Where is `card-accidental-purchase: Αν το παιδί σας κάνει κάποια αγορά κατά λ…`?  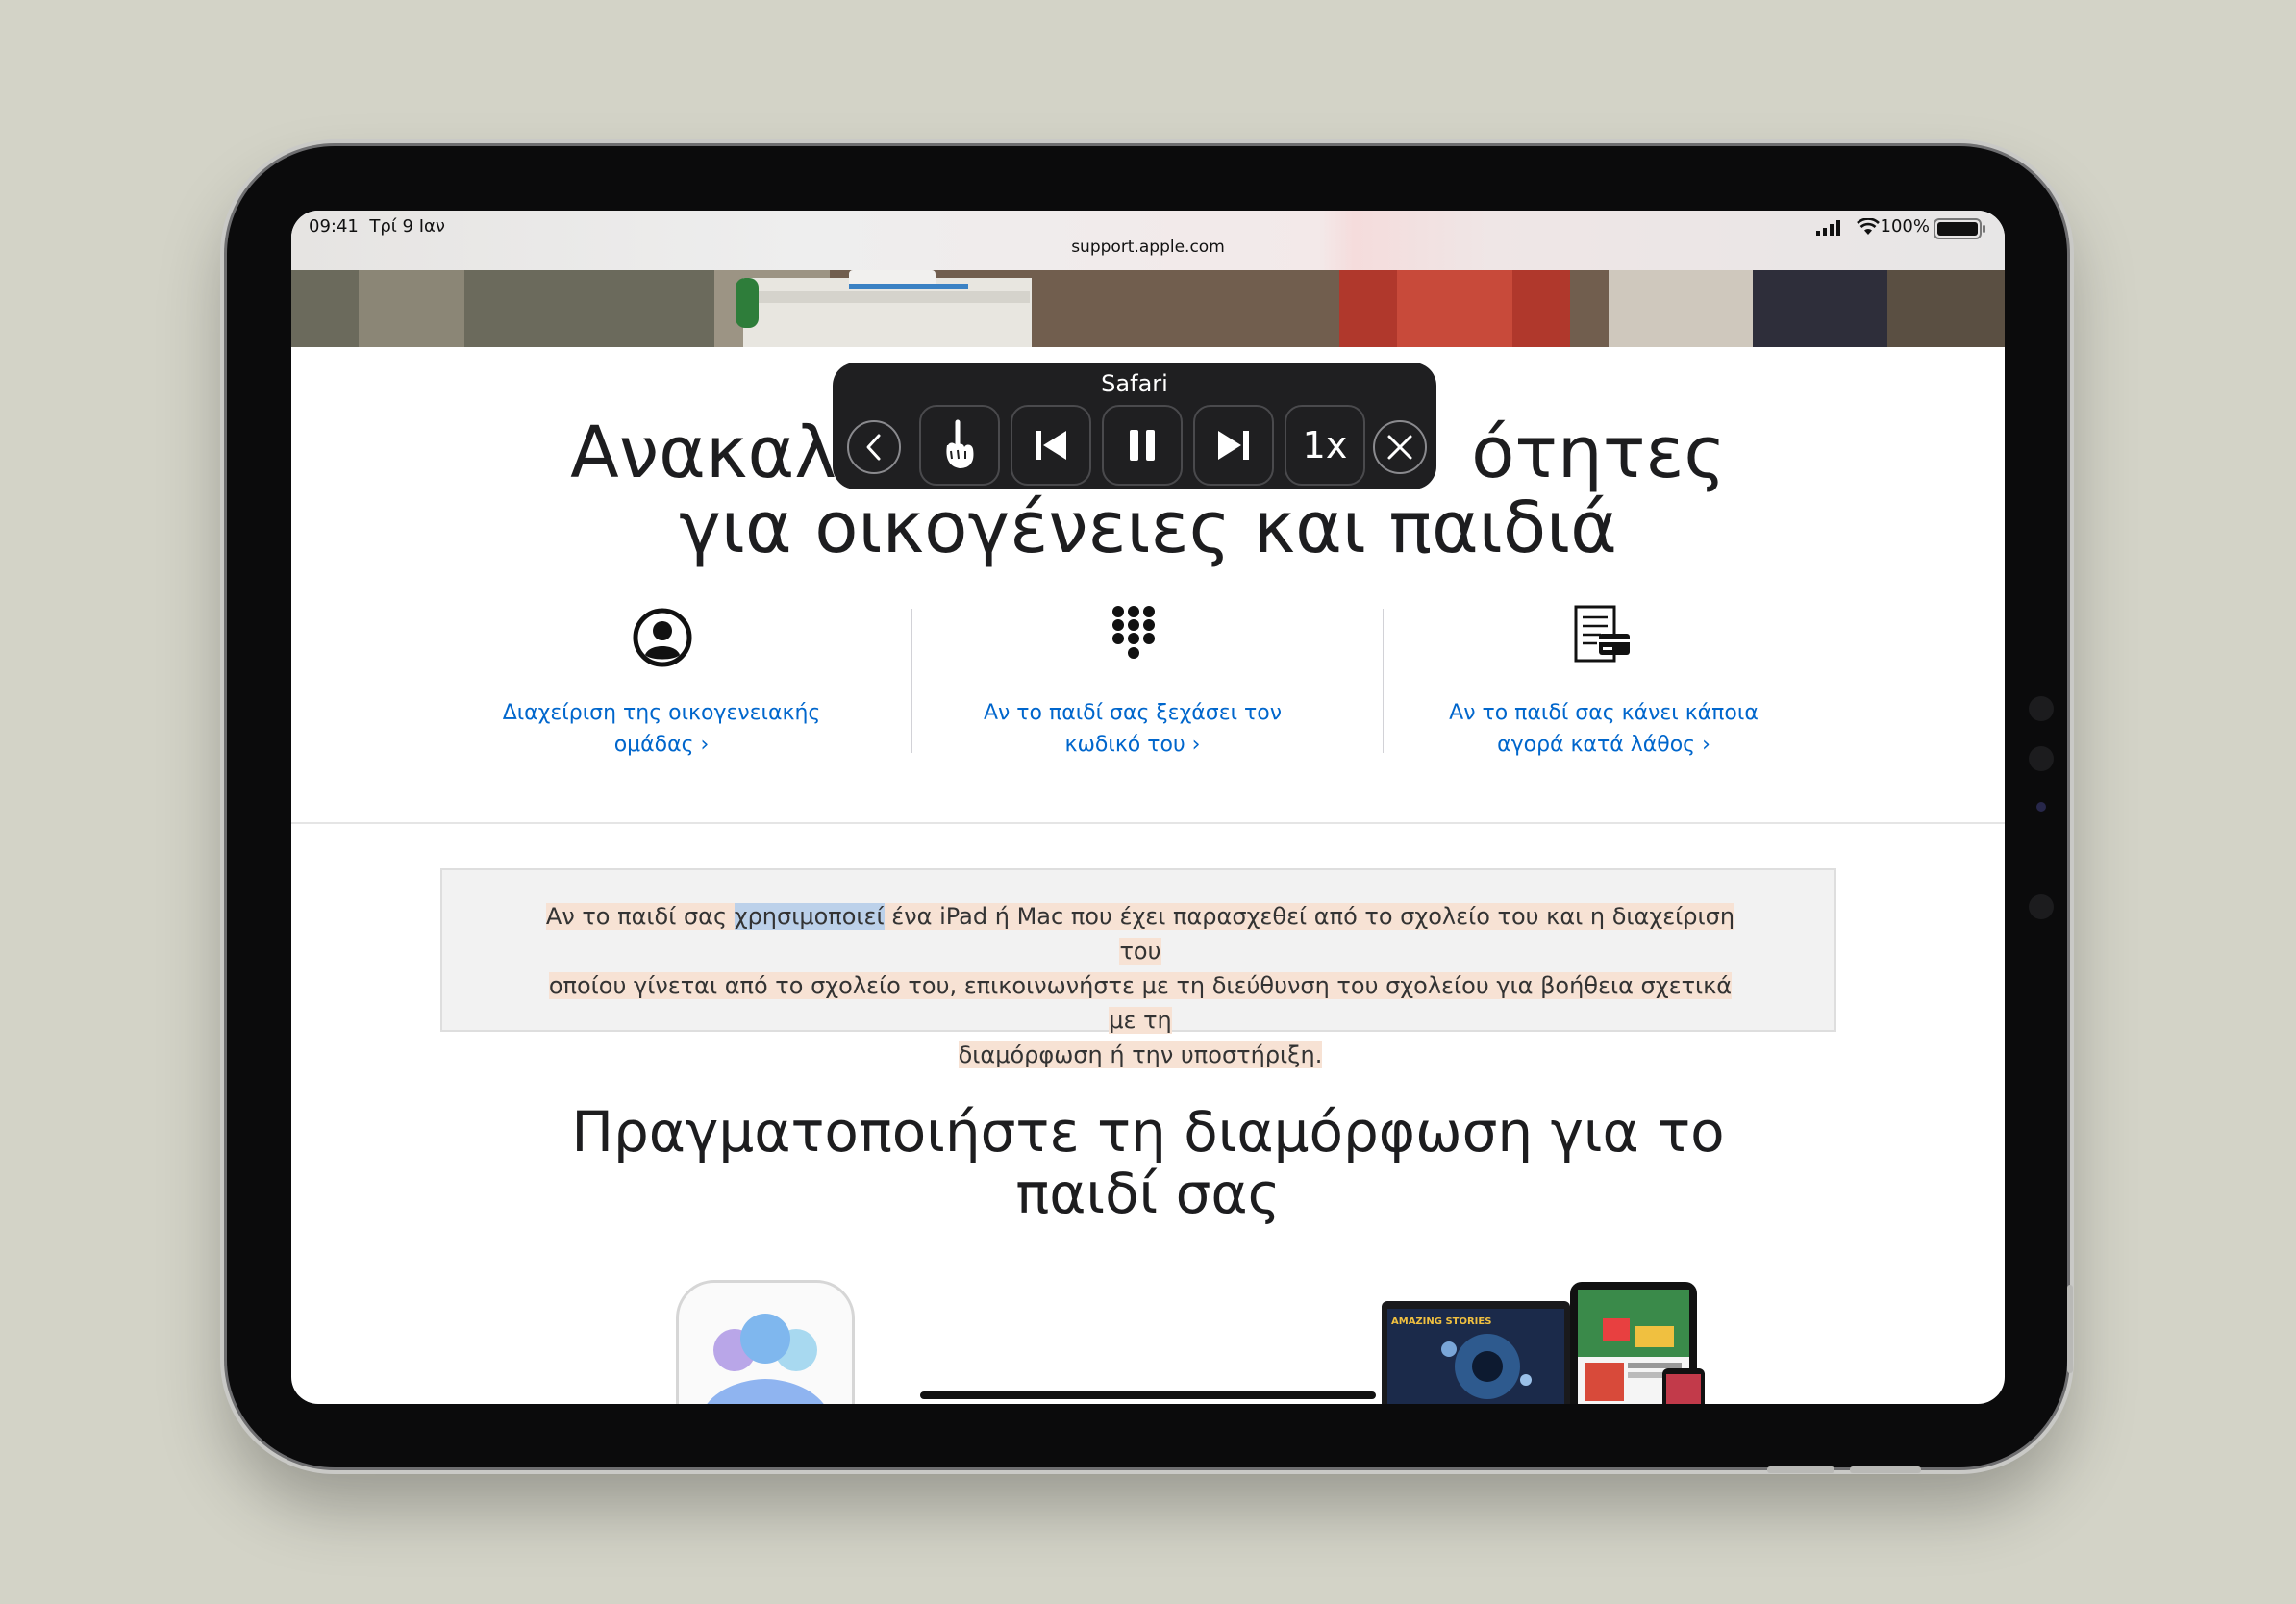 card-accidental-purchase: Αν το παιδί σας κάνει κάποια αγορά κατά λ… is located at coordinates (1603, 681).